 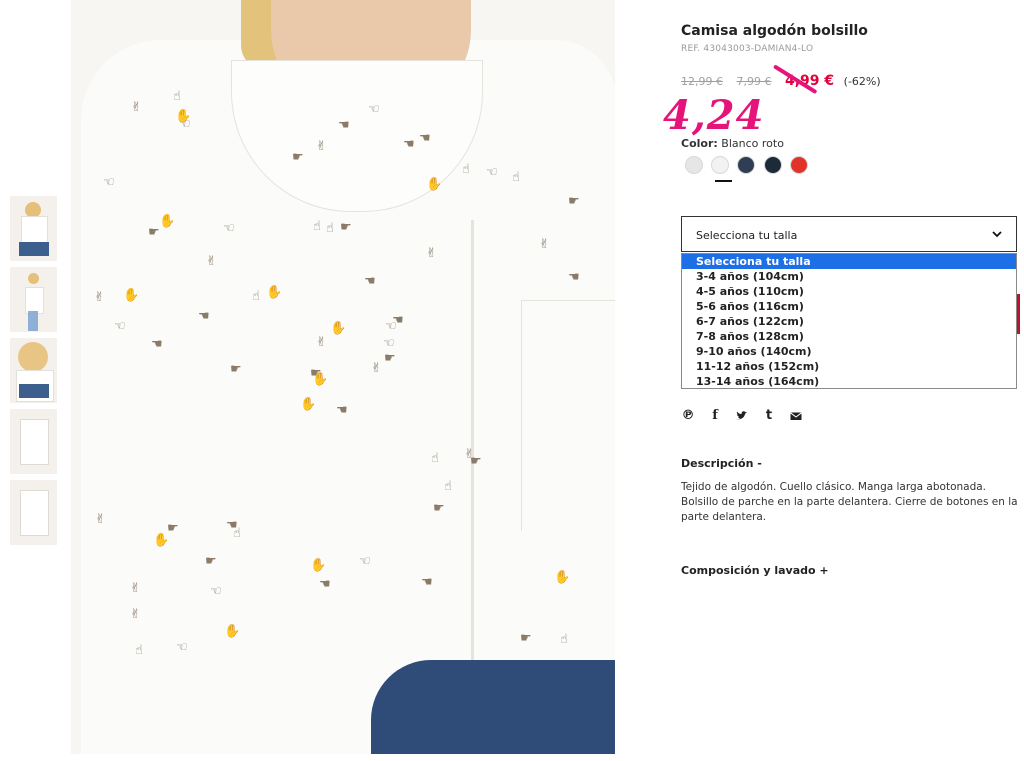 What do you see at coordinates (849, 291) in the screenshot?
I see `size-option: 4-5 años (110cm)` at bounding box center [849, 291].